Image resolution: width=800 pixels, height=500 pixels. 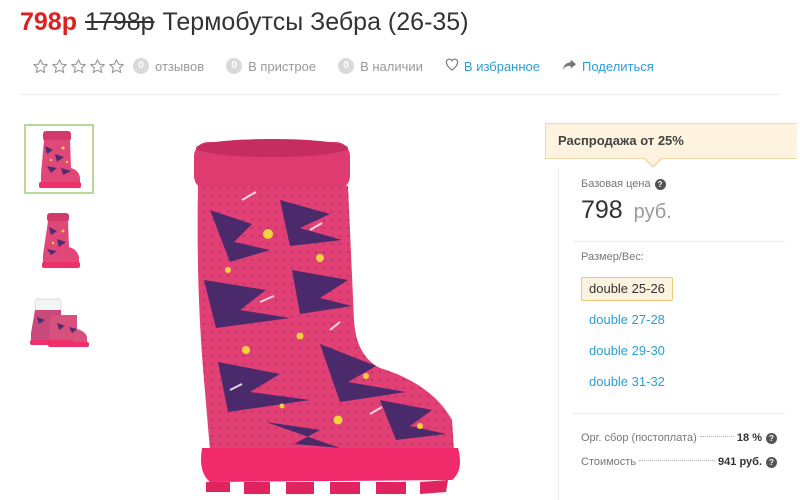 I want to click on sale-banner-arrow, so click(x=653, y=162).